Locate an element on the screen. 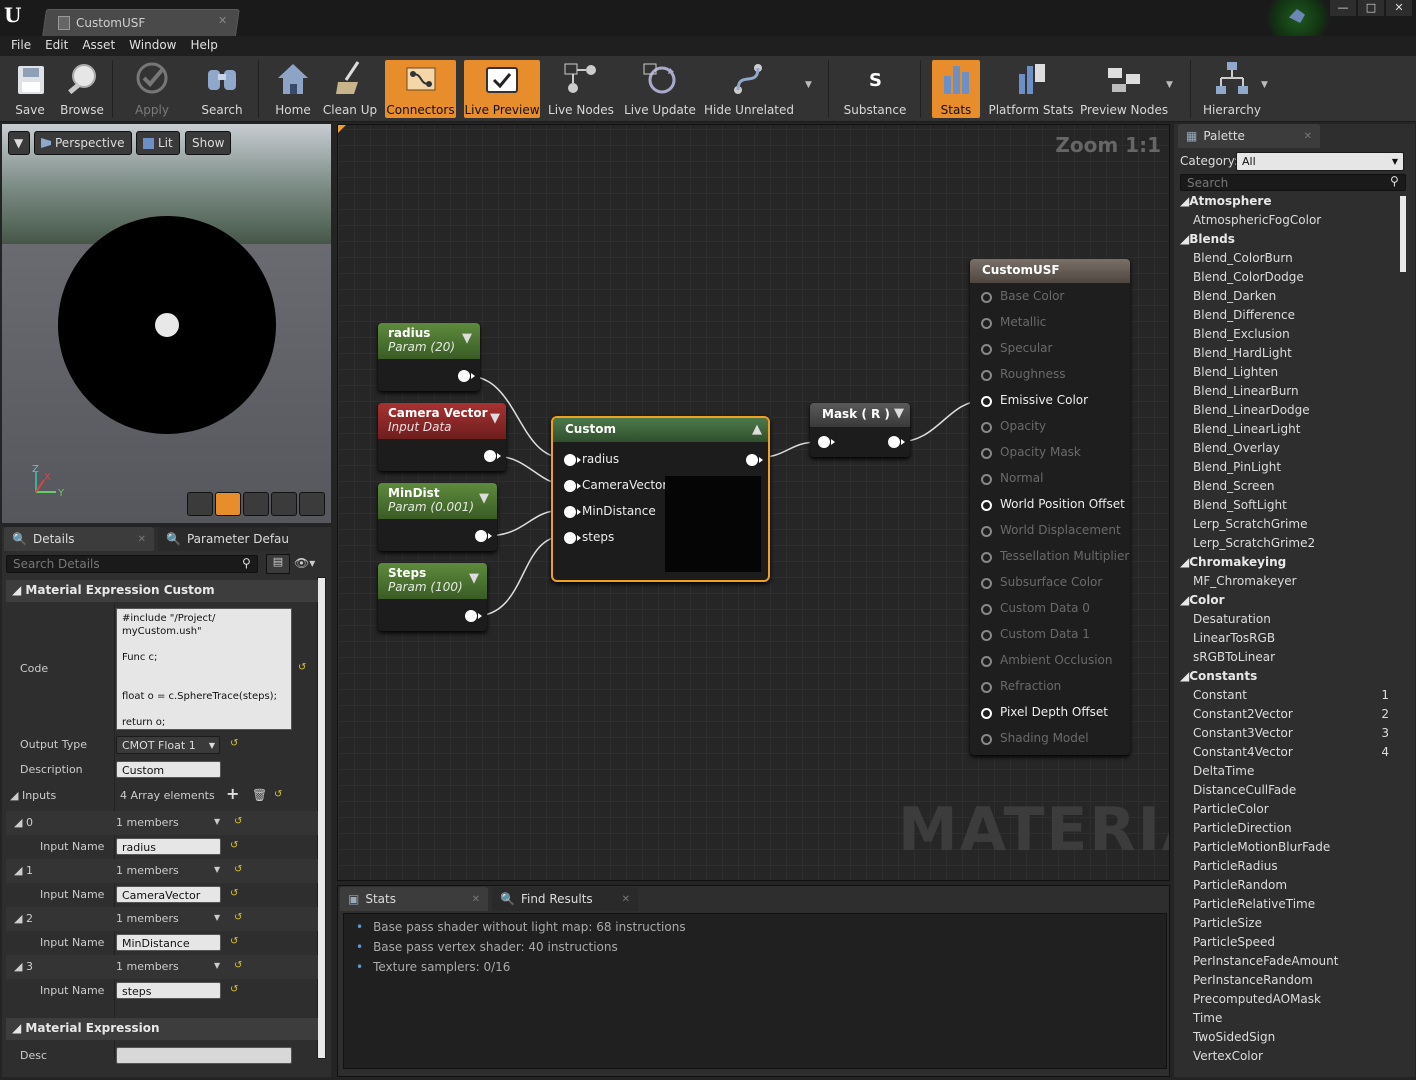 This screenshot has width=1416, height=1080. chevron-down-icon: ▼ is located at coordinates (217, 917).